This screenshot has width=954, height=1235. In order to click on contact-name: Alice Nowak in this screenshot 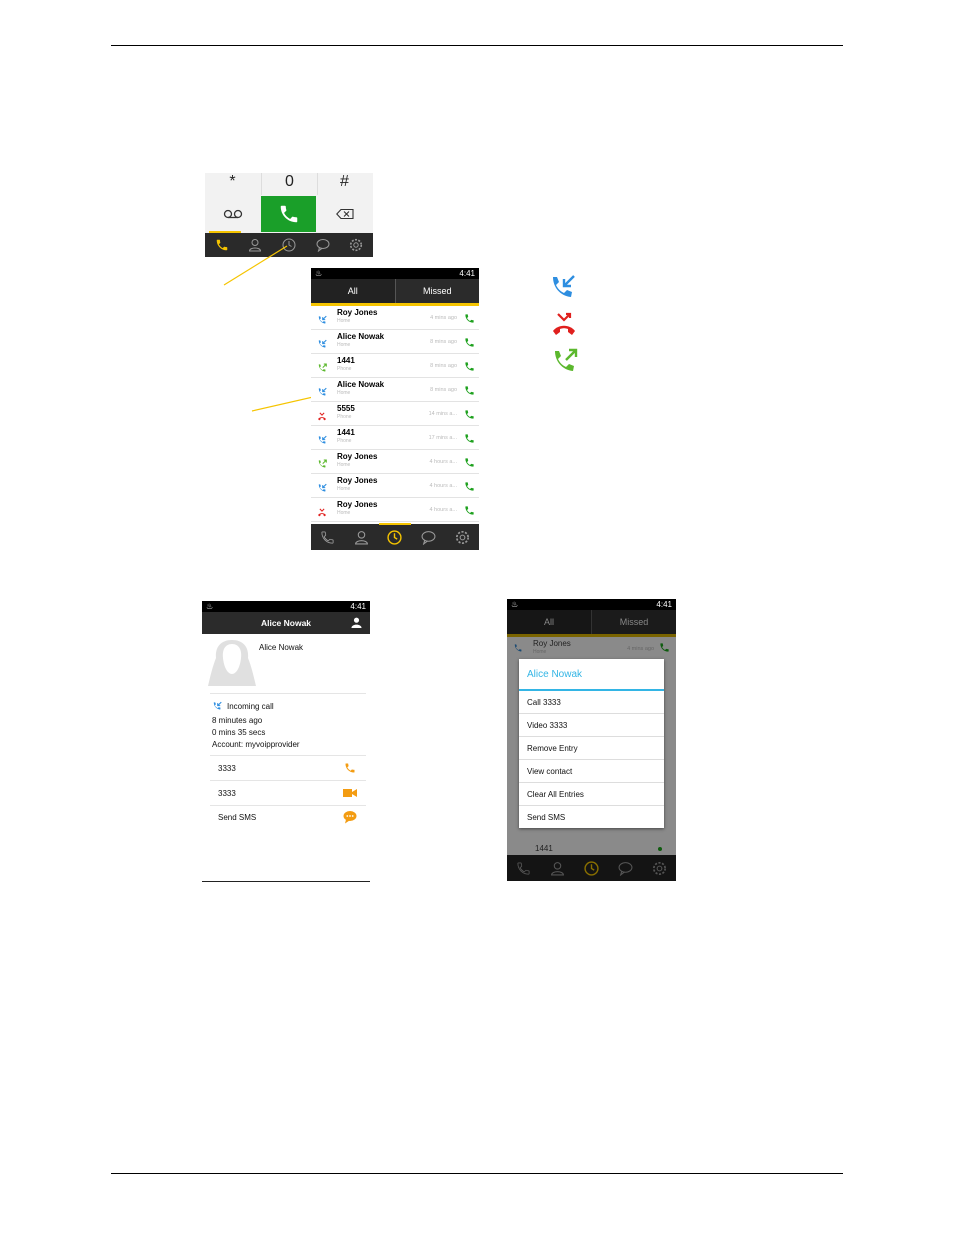, I will do `click(281, 647)`.